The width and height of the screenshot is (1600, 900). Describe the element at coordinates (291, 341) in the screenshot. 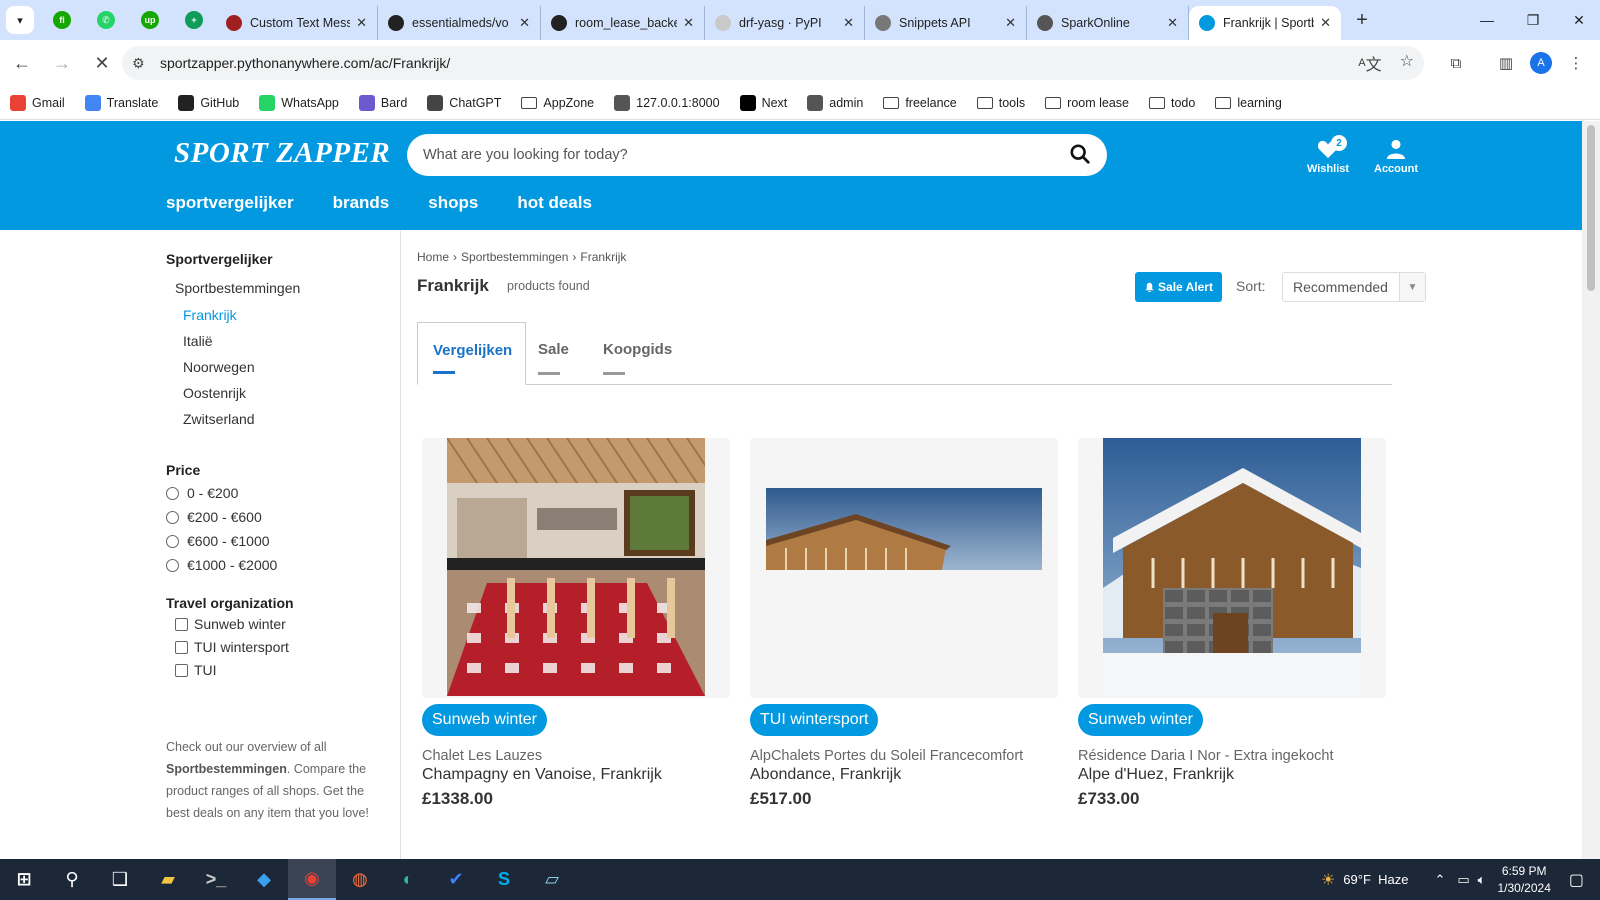

I see `sidebar-item-1: Italië` at that location.